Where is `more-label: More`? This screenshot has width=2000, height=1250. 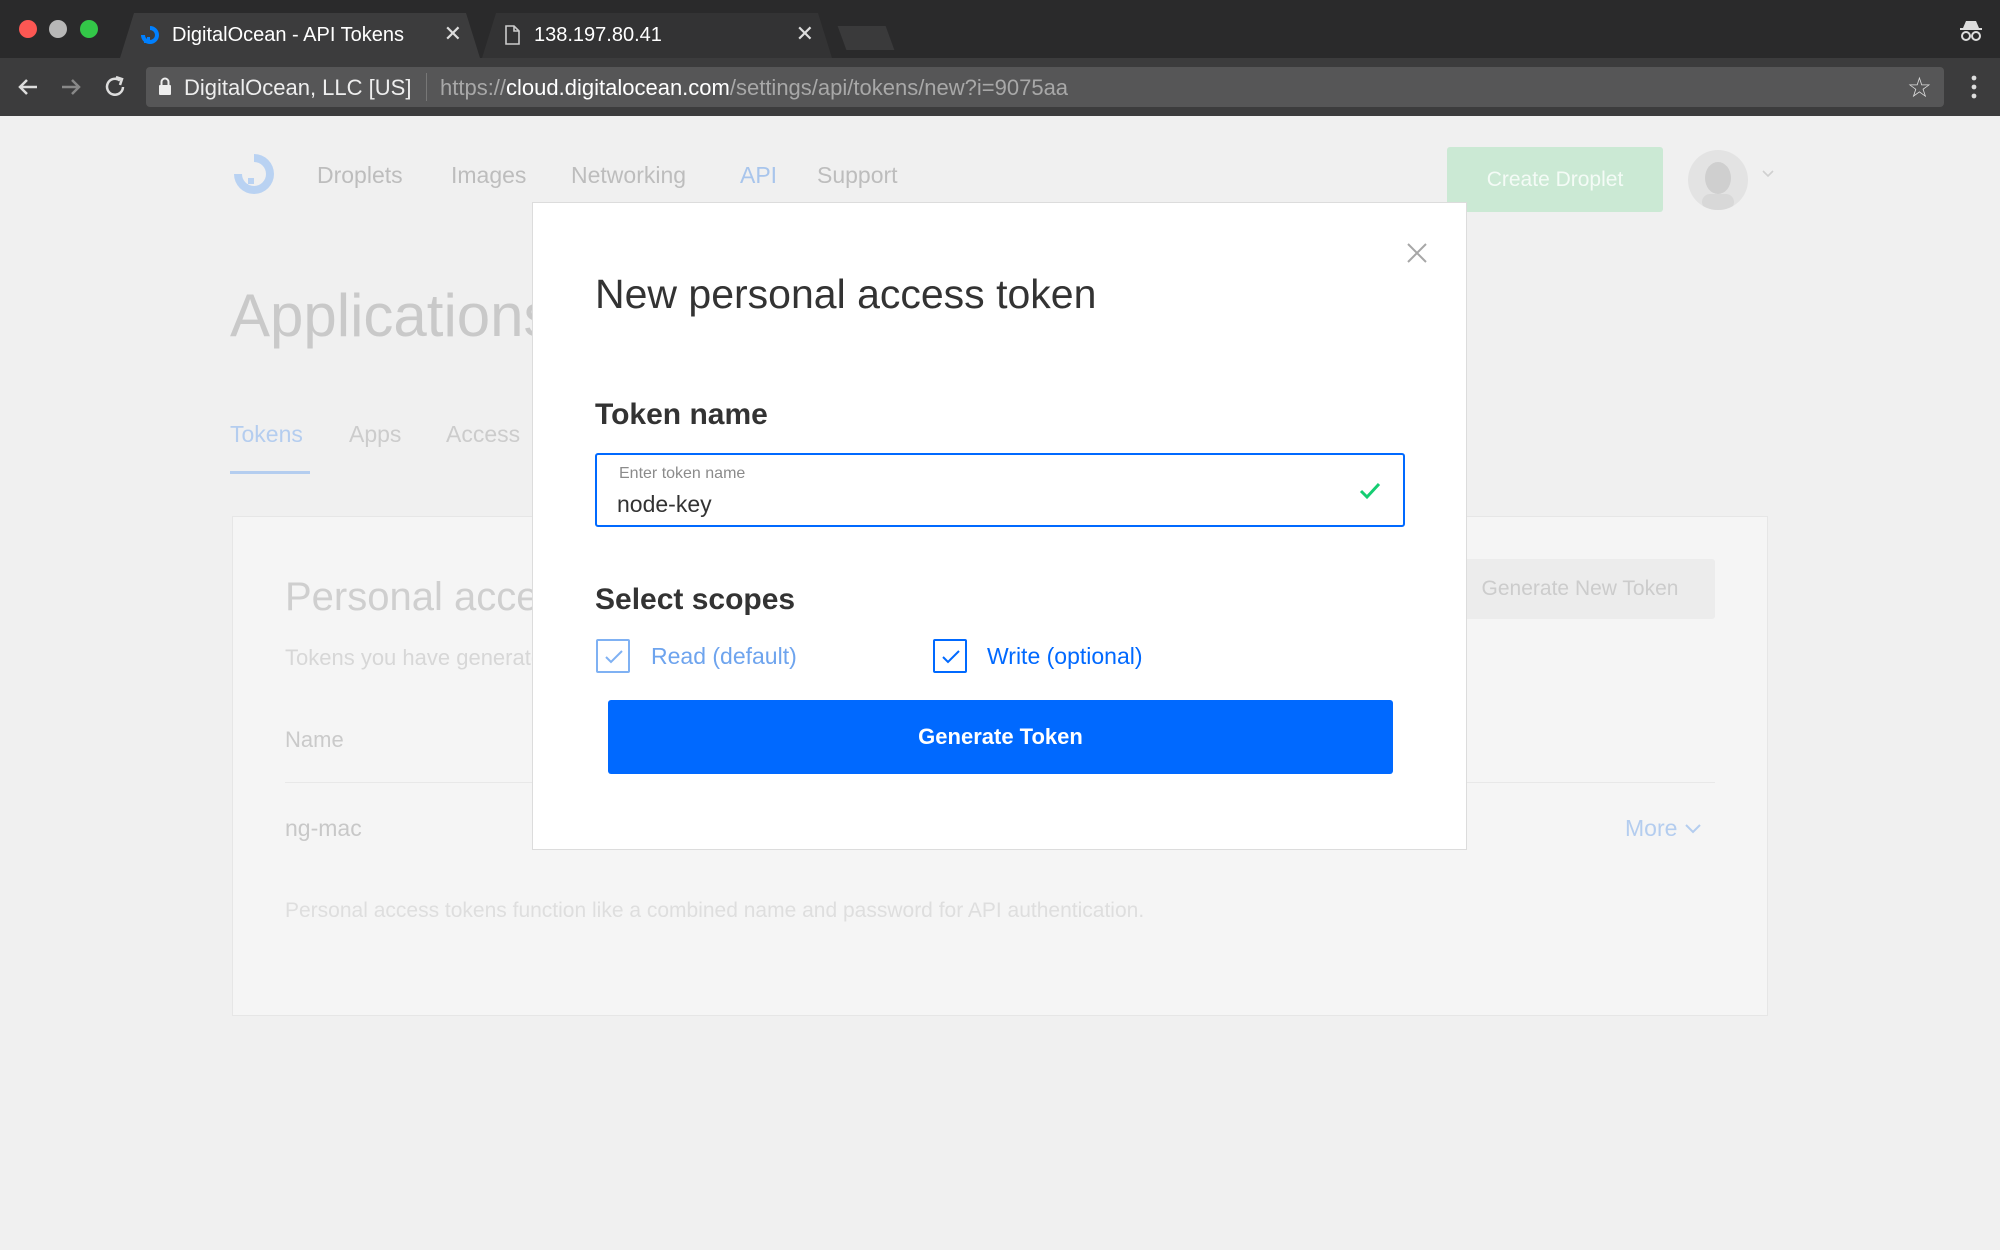
more-label: More is located at coordinates (1651, 828).